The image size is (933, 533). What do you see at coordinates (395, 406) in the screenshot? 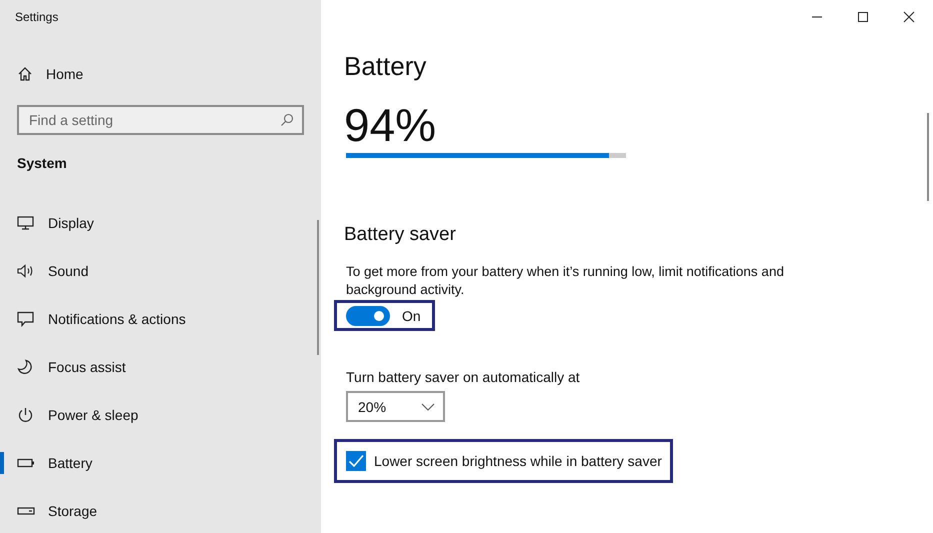
I see `threshold-dropdown: 20%` at bounding box center [395, 406].